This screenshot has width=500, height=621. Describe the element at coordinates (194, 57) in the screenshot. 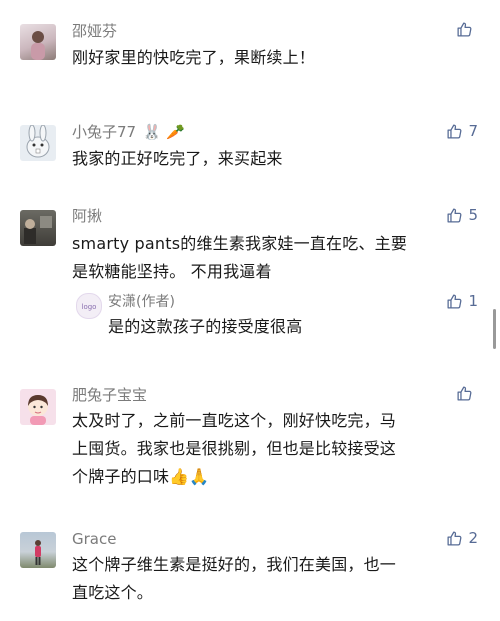

I see `comment-text: 刚好家里的快吃完了，果断续上！` at that location.